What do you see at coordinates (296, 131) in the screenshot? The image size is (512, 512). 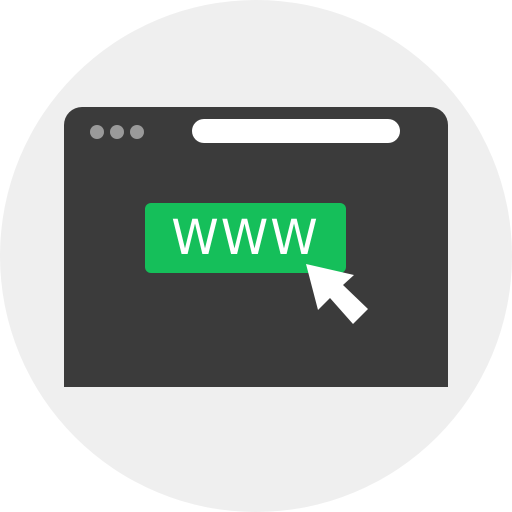 I see `address-bar-input` at bounding box center [296, 131].